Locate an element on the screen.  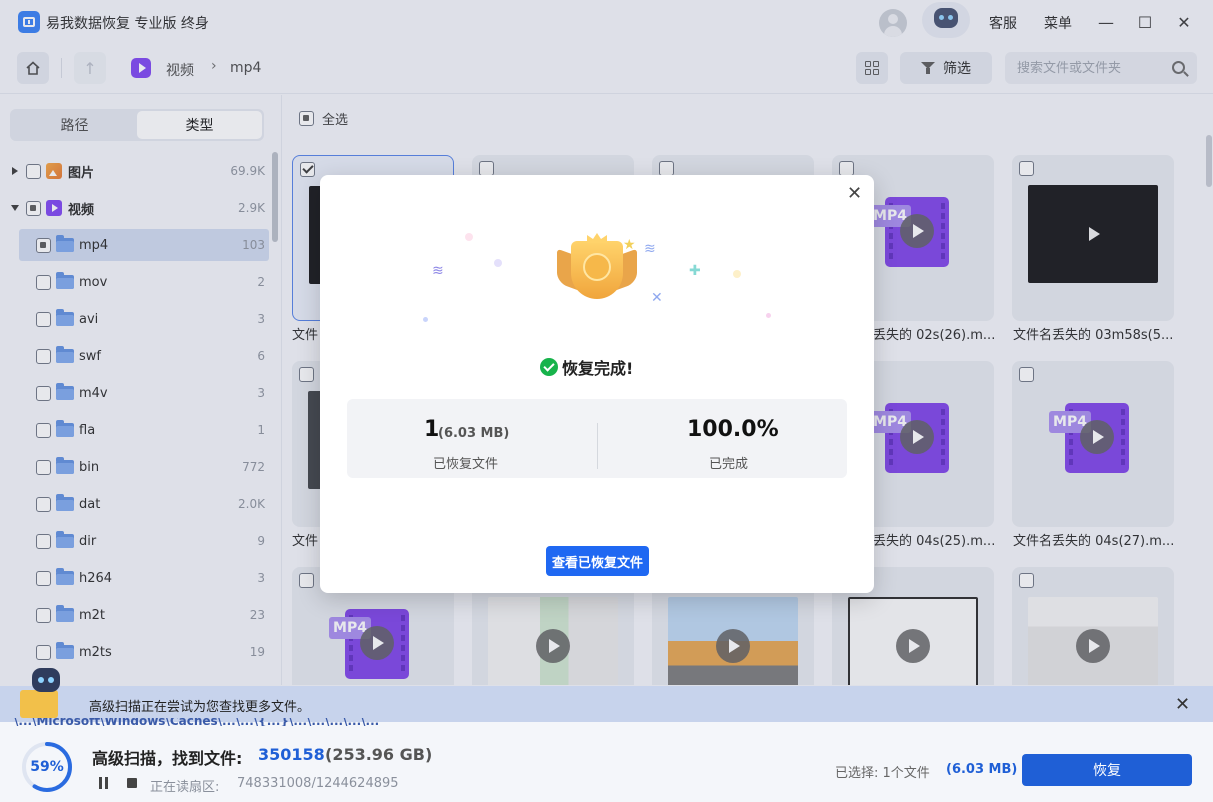
done-label: 恢复完成! is located at coordinates (598, 368).